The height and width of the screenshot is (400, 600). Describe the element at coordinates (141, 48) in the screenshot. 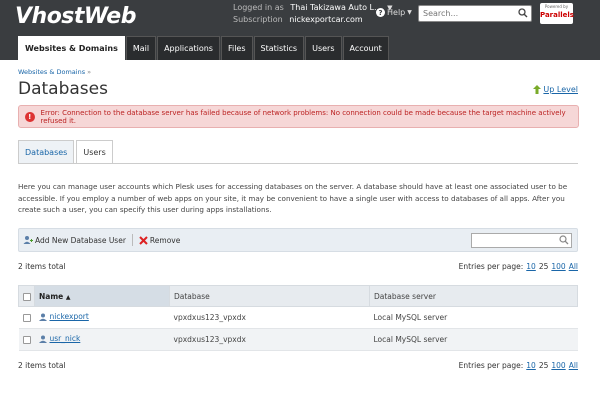

I see `tab-mail: Mail` at that location.